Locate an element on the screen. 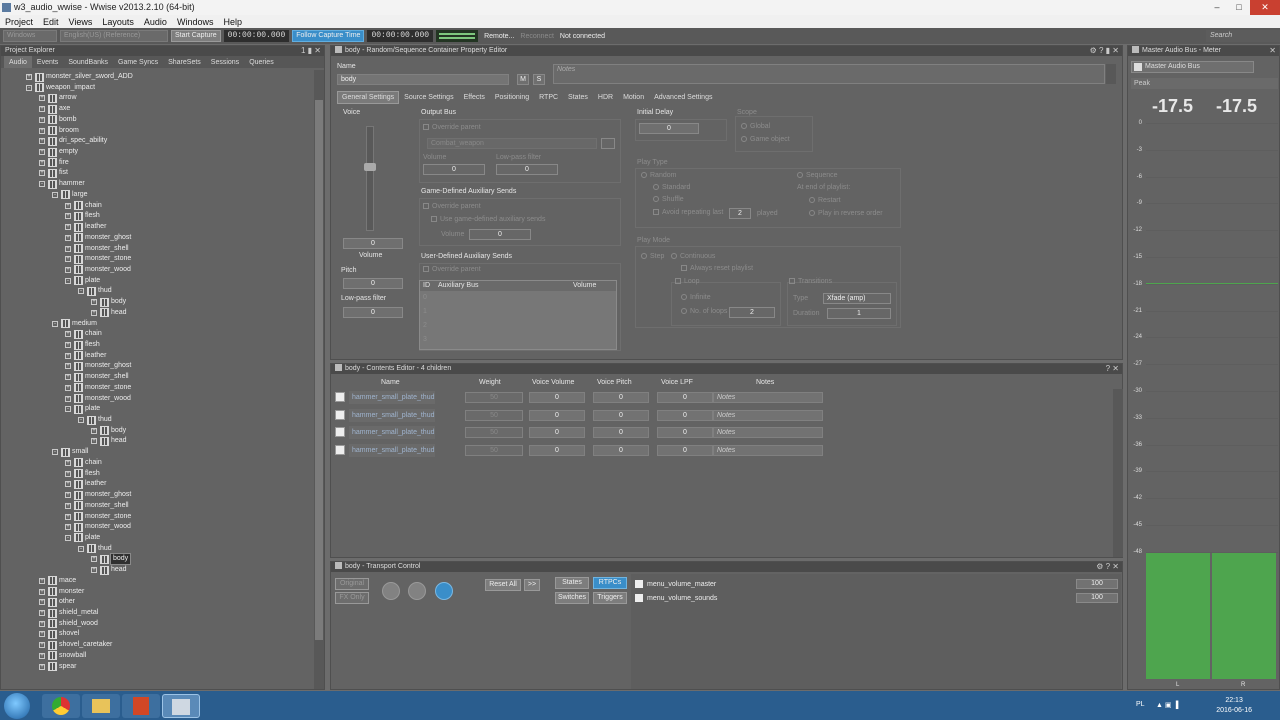  shuffle-radio: Shuffle is located at coordinates (668, 199).